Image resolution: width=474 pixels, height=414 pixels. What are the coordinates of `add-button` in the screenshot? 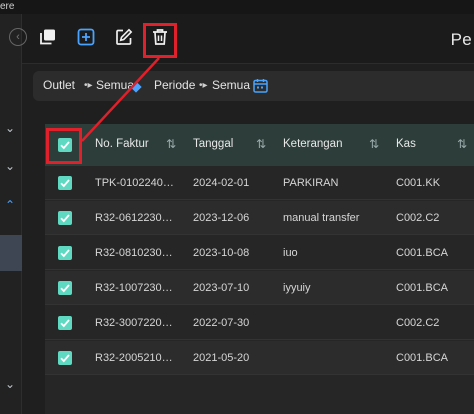 It's located at (86, 37).